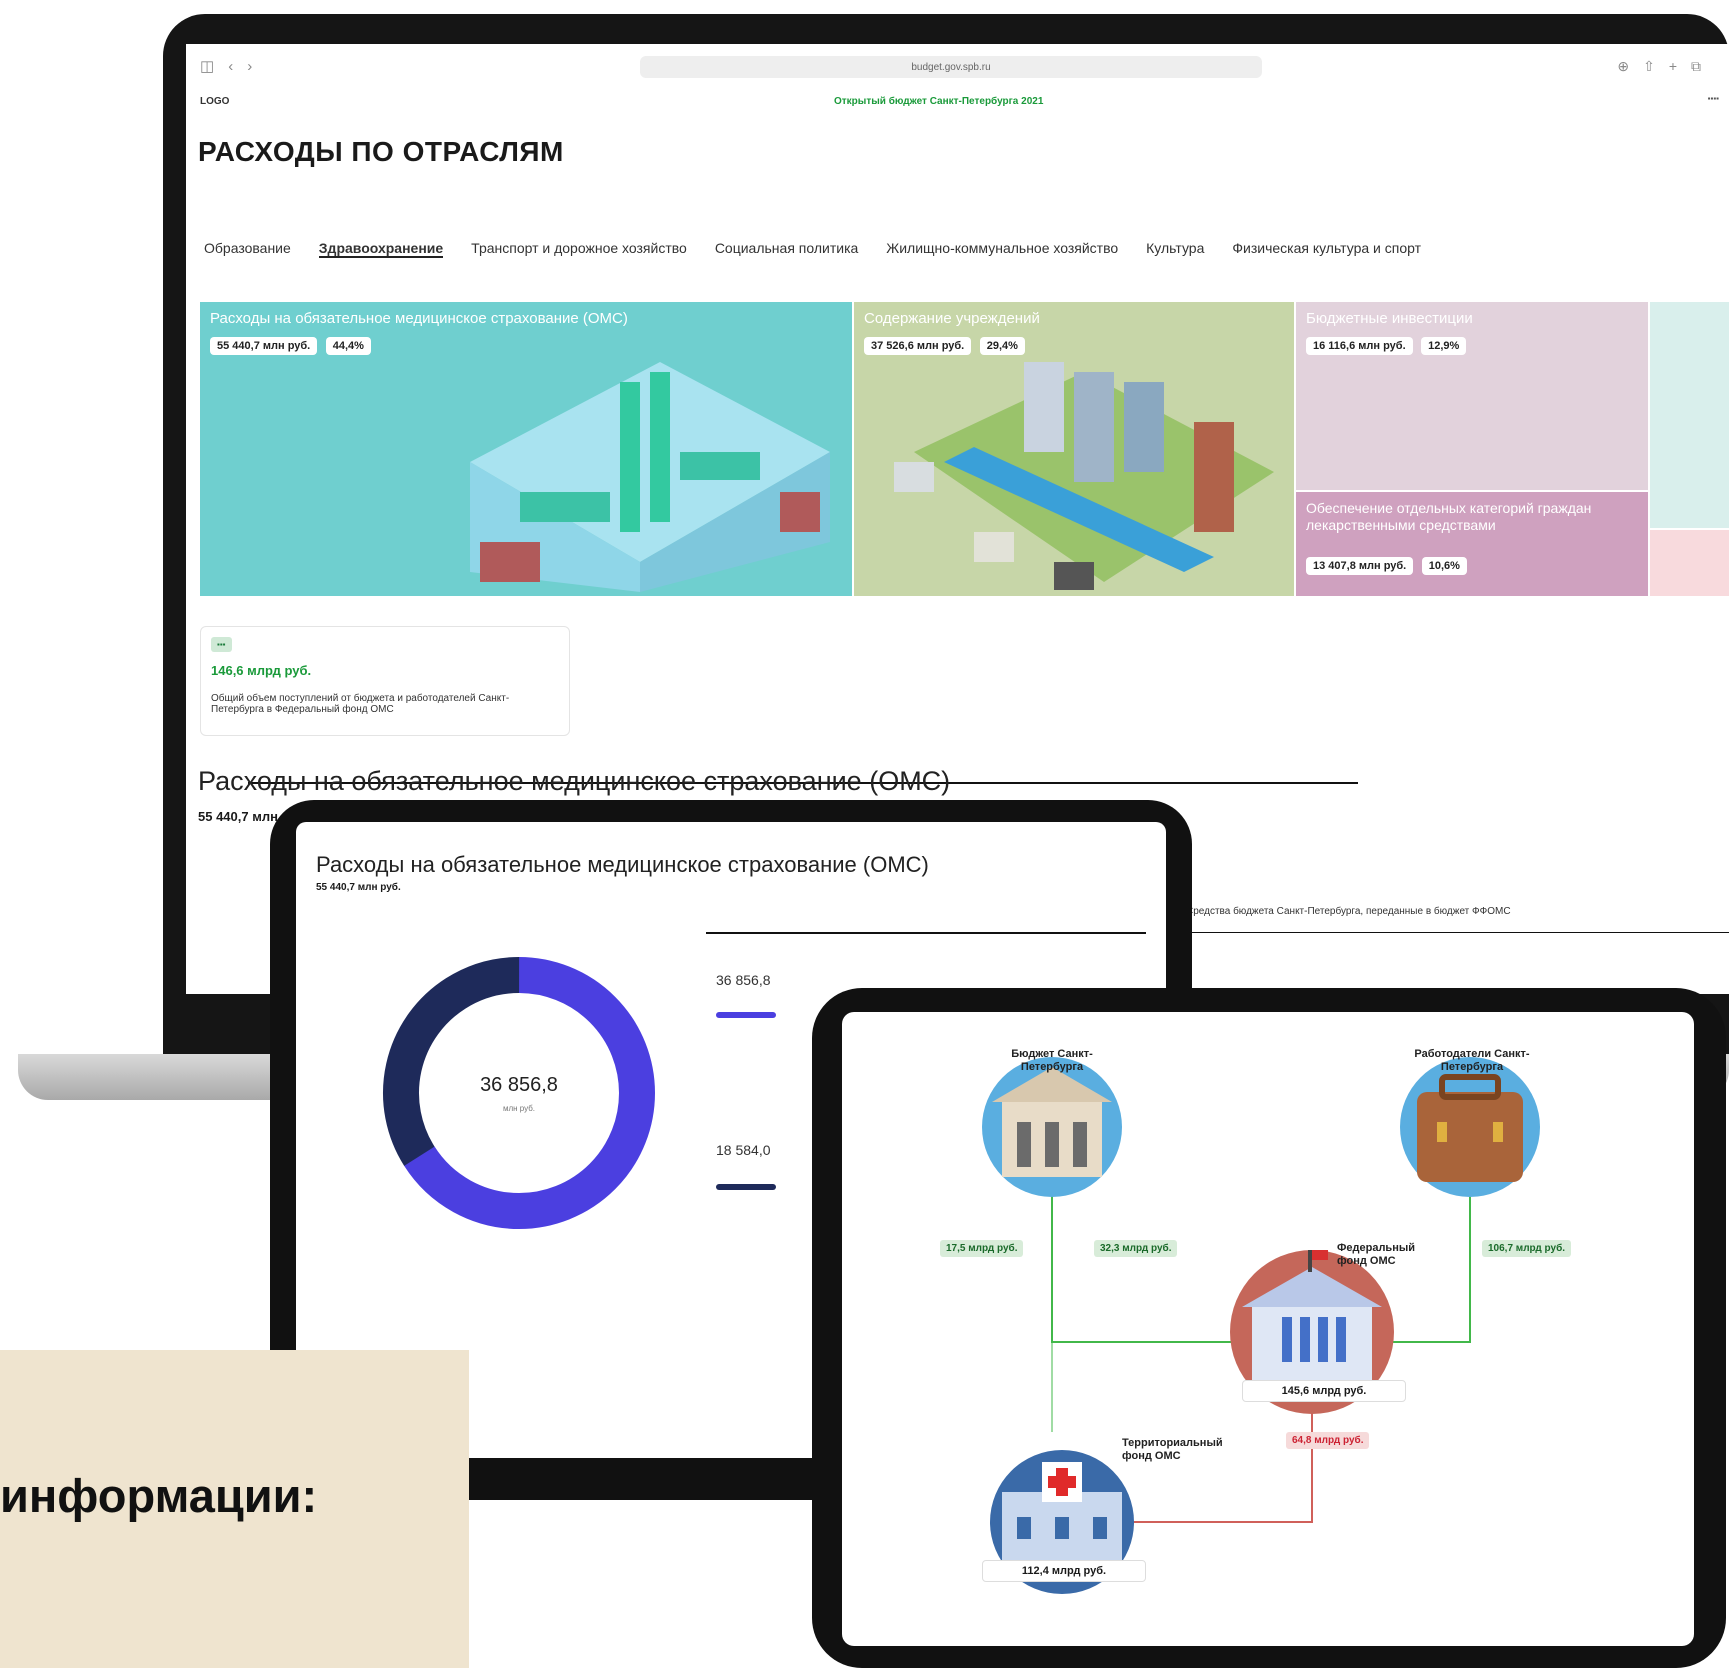  What do you see at coordinates (1360, 566) in the screenshot?
I see `card-amount: 13 407,8 млн руб.` at bounding box center [1360, 566].